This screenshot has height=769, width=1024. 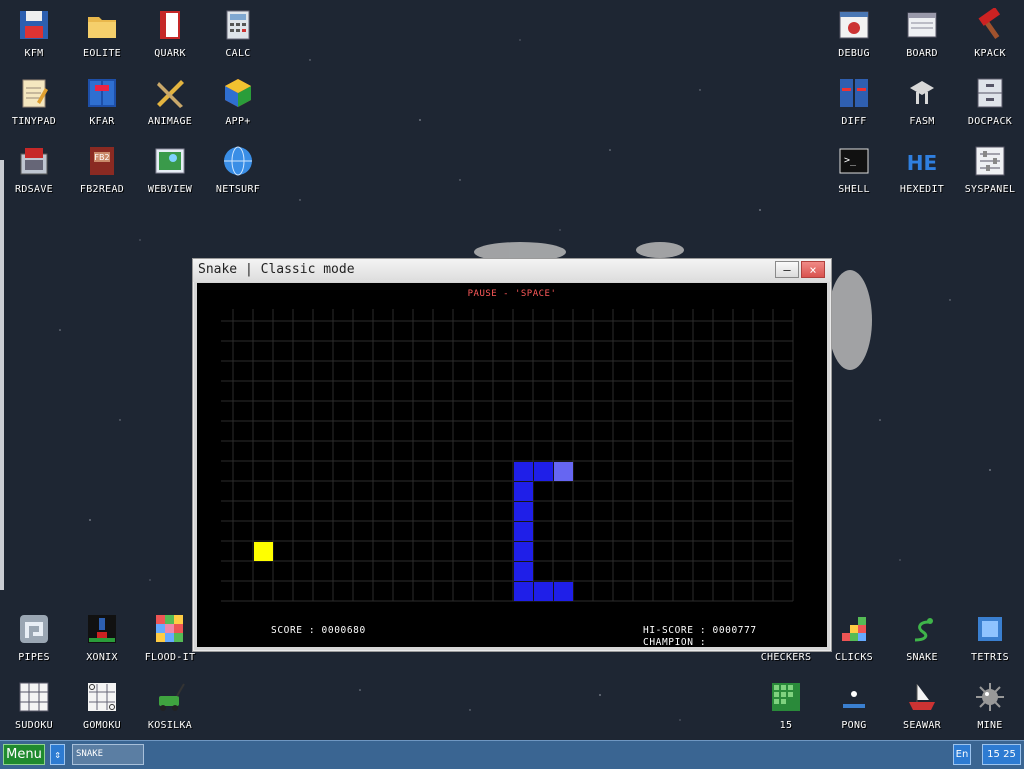 What do you see at coordinates (922, 34) in the screenshot?
I see `desktop-icon-board: BOARD` at bounding box center [922, 34].